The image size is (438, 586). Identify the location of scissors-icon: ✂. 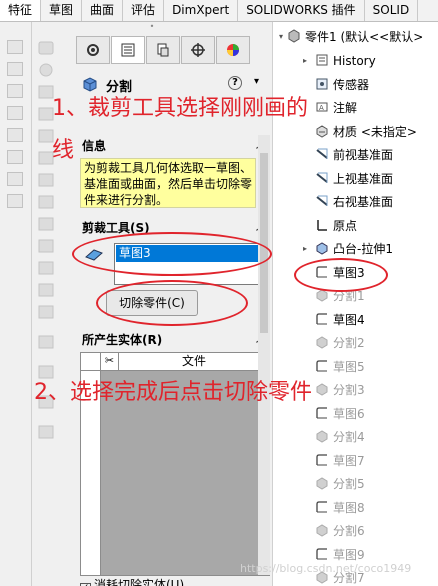
(110, 361).